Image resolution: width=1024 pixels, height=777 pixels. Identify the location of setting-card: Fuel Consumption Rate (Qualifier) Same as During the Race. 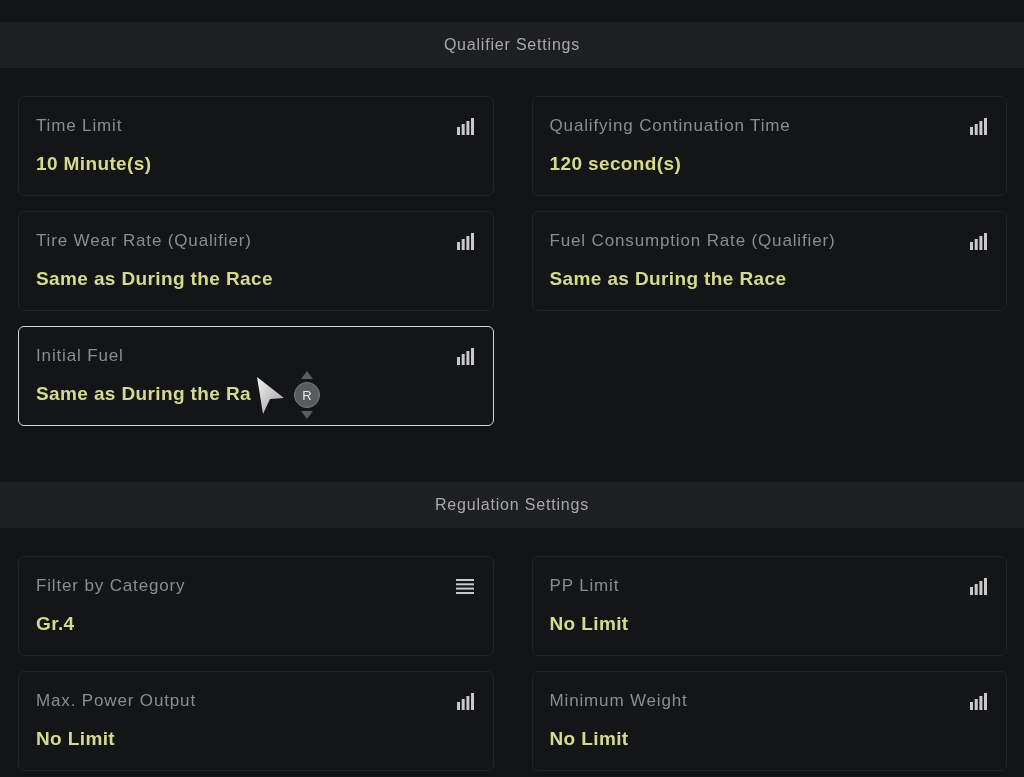
(769, 261).